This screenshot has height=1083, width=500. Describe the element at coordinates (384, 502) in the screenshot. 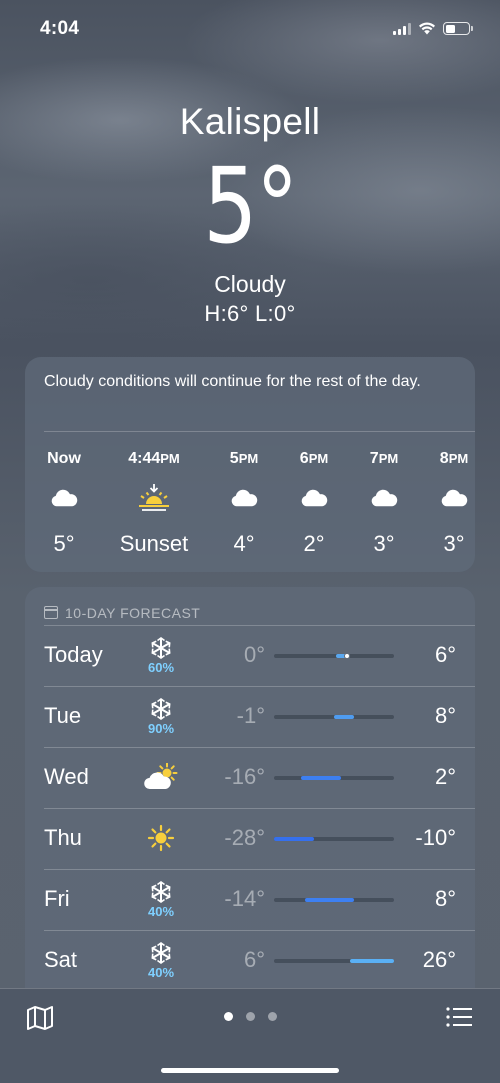

I see `hourly-item: 7PM 3°` at that location.